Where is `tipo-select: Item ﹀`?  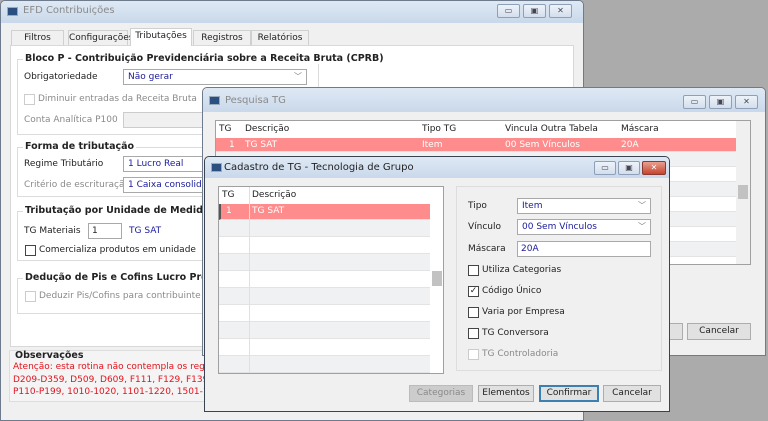 tipo-select: Item ﹀ is located at coordinates (584, 206).